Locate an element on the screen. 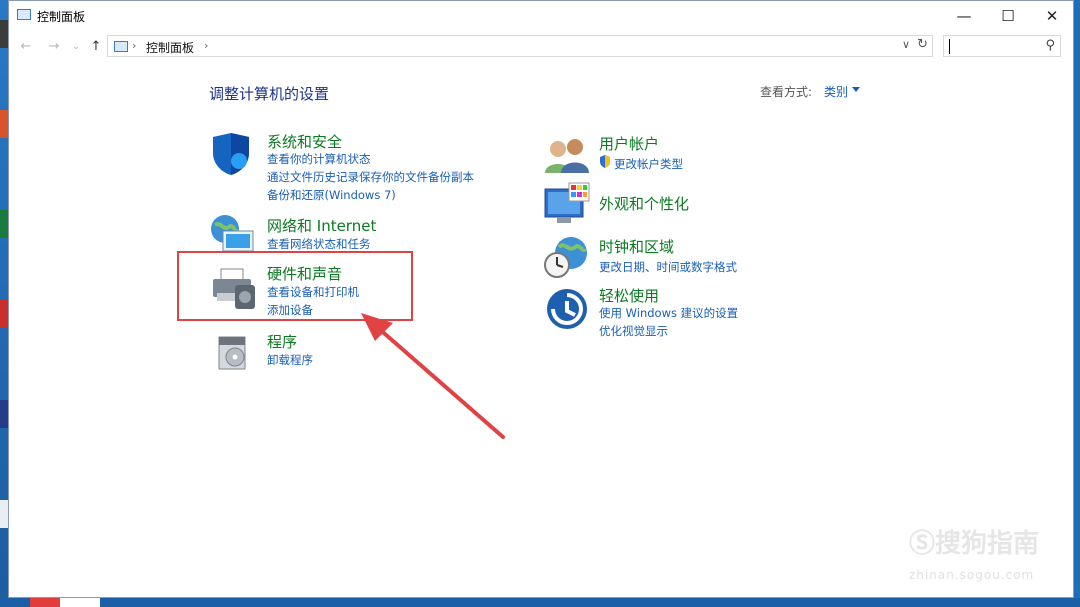 This screenshot has width=1080, height=607. taskbar is located at coordinates (540, 602).